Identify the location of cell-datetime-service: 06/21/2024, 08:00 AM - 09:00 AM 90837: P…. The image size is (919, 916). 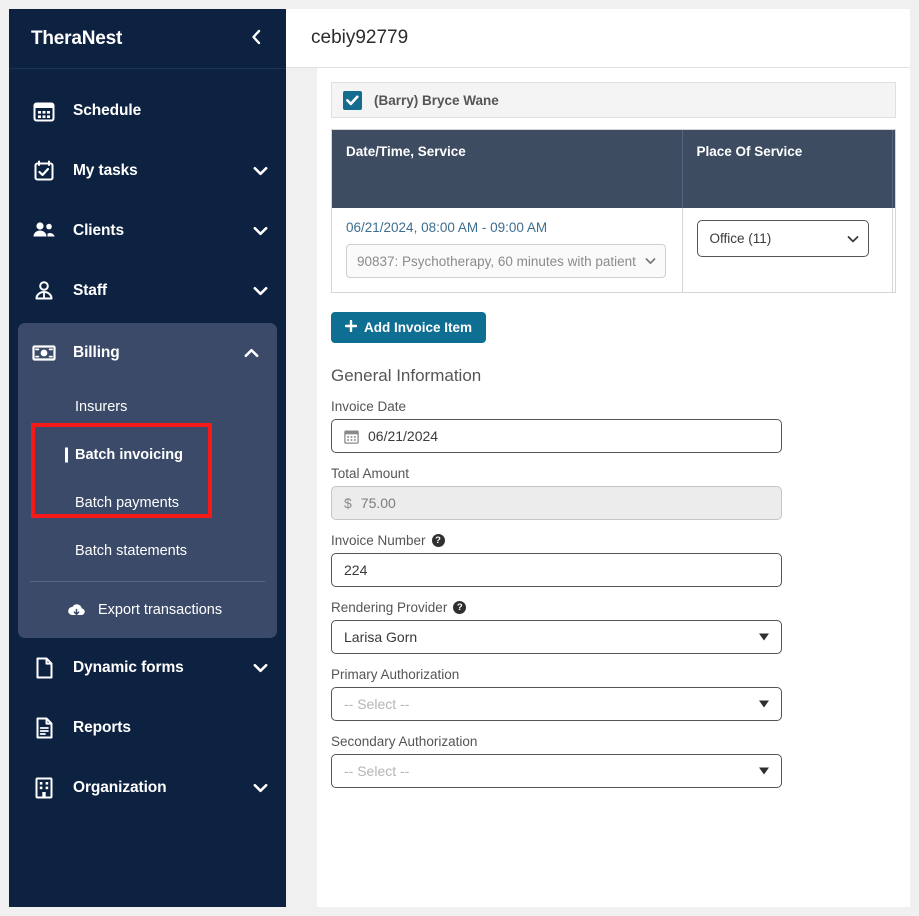
(507, 250).